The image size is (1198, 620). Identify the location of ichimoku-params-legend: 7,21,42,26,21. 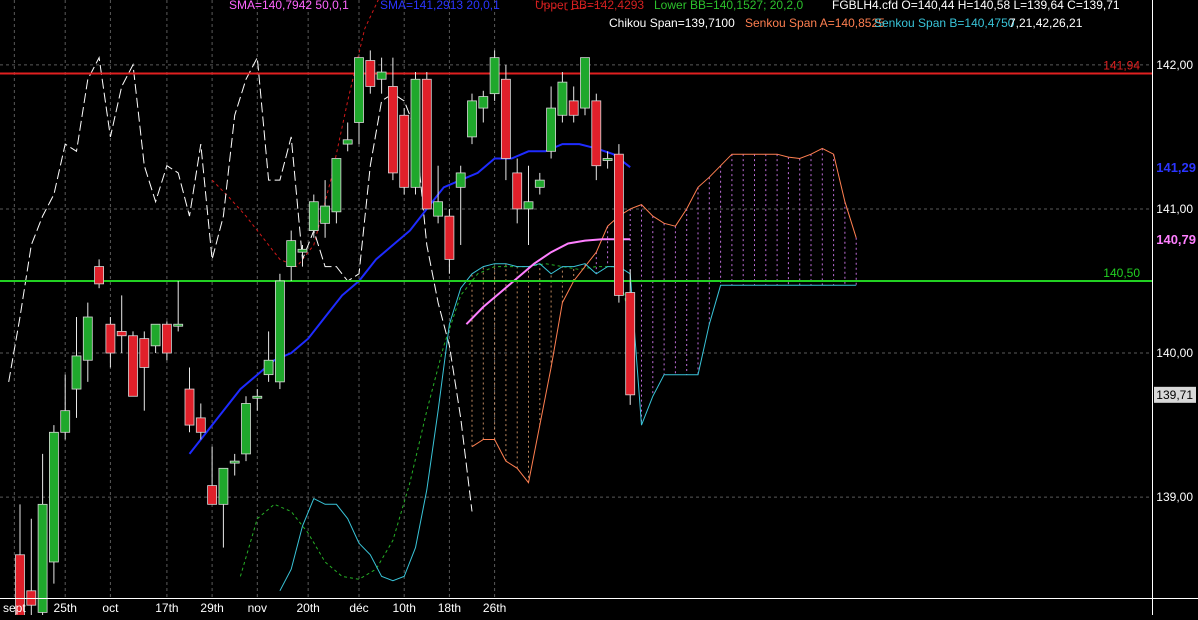
(1046, 23).